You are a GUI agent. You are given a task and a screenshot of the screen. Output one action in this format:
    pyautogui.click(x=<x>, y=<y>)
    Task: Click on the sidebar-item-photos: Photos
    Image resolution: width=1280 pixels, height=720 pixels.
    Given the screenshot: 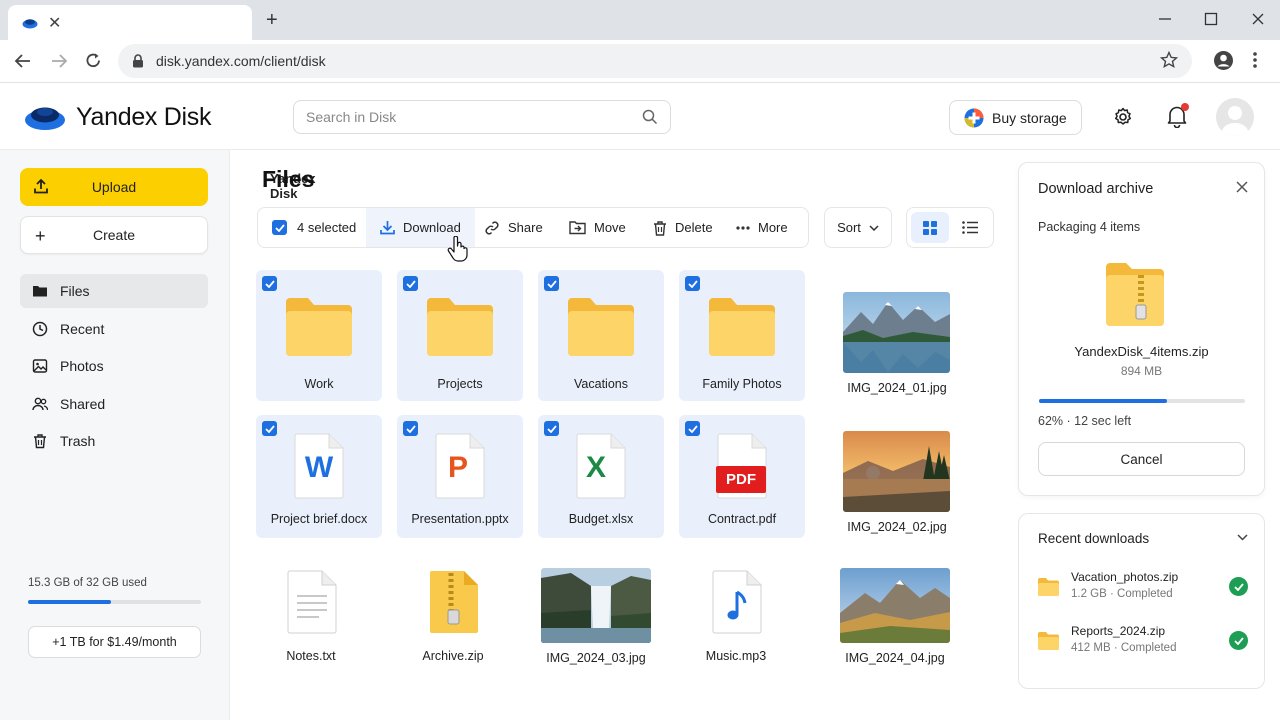 What is the action you would take?
    pyautogui.click(x=114, y=366)
    